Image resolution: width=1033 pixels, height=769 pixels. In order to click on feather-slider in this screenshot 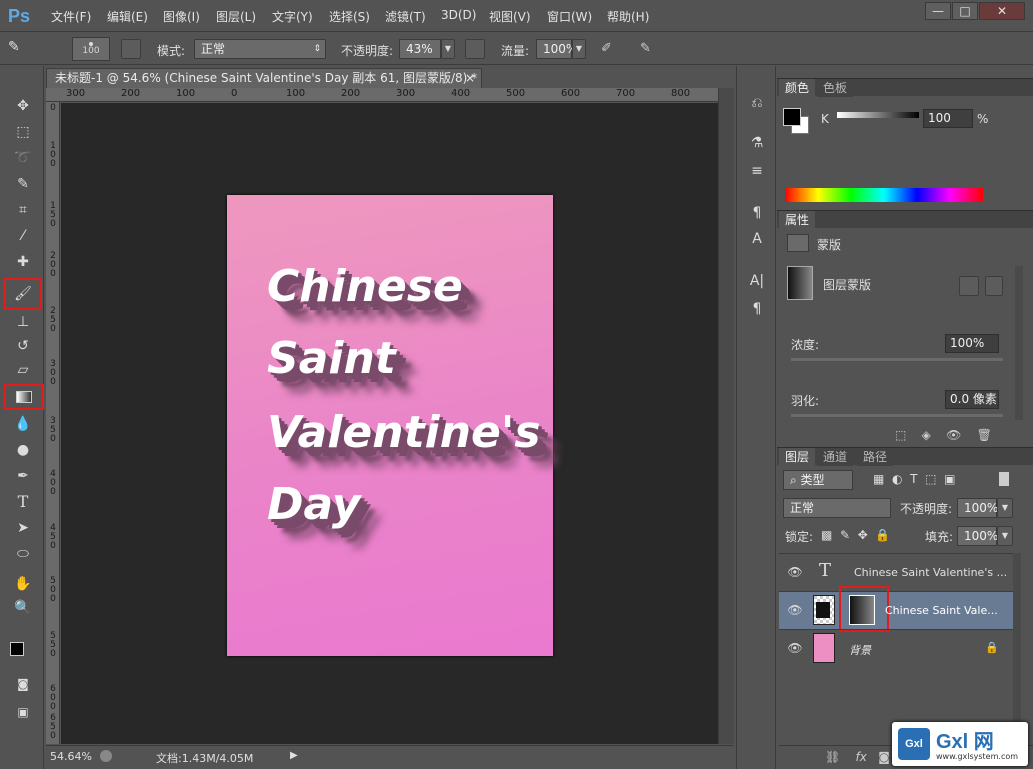, I will do `click(897, 415)`.